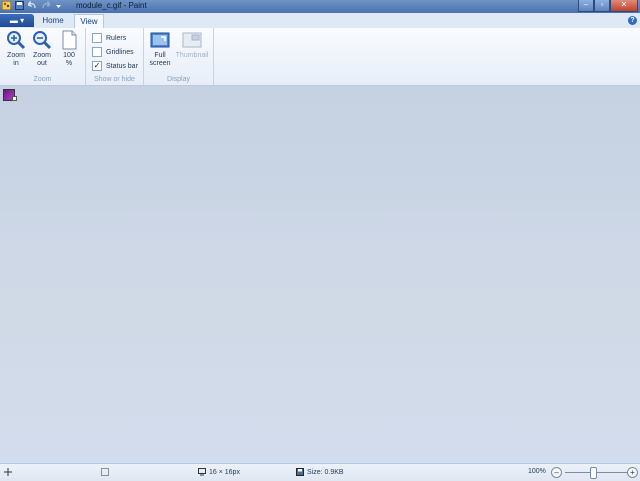 This screenshot has height=481, width=640. I want to click on thumbnail-button: Thumbnail, so click(192, 45).